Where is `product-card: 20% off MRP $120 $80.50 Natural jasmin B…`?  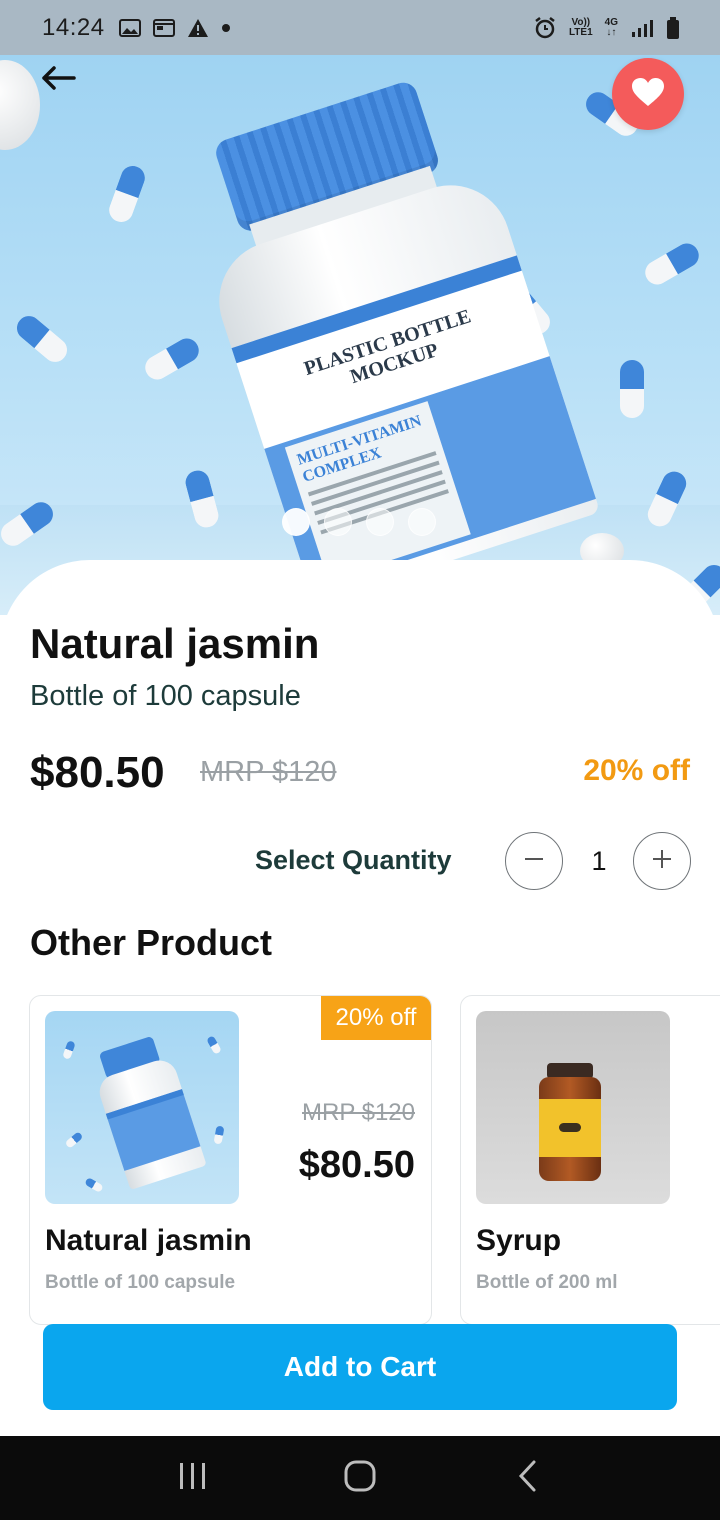 product-card: 20% off MRP $120 $80.50 Natural jasmin B… is located at coordinates (230, 1160).